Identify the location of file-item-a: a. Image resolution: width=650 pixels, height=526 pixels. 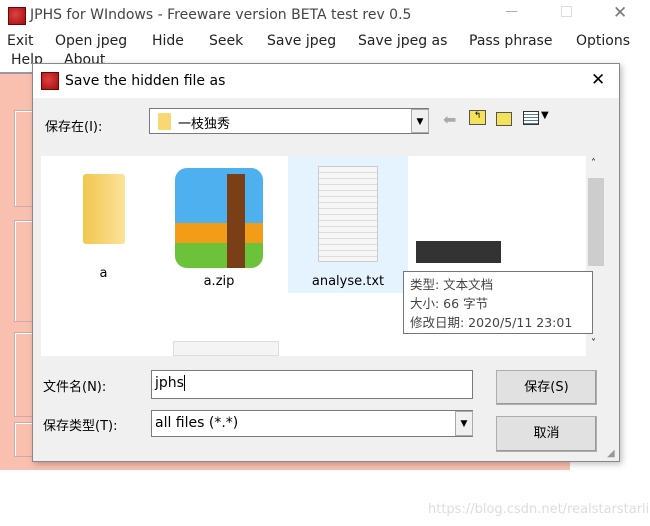
(103, 227).